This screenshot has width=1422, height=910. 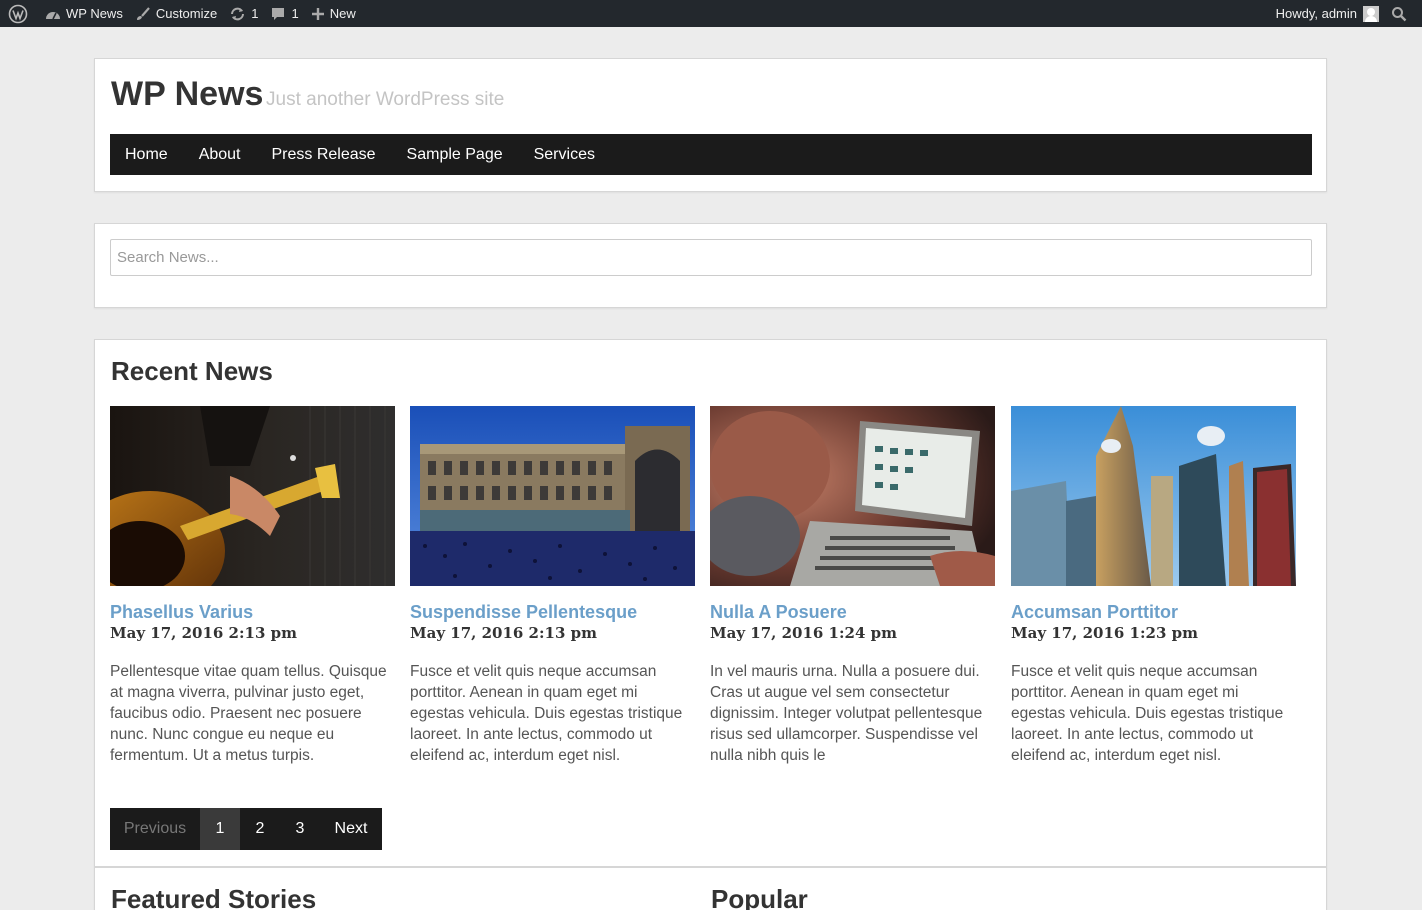 What do you see at coordinates (1371, 13) in the screenshot?
I see `avatar` at bounding box center [1371, 13].